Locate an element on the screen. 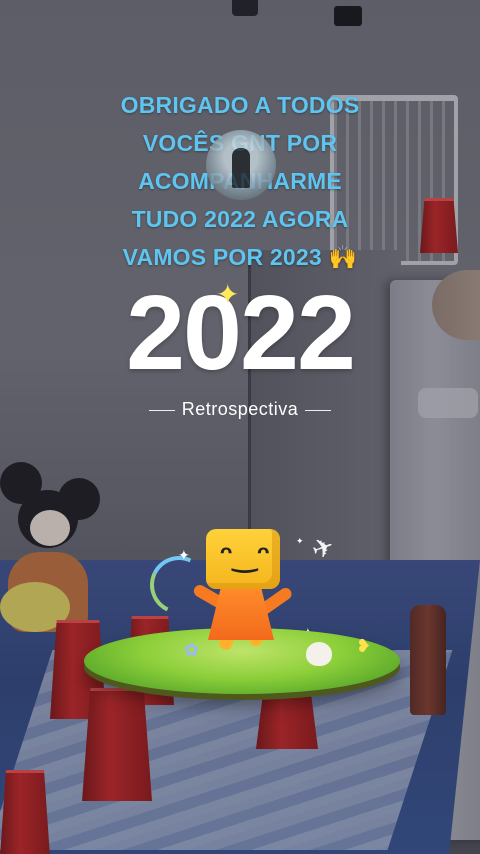 Image resolution: width=480 pixels, height=854 pixels. caption-line: TUDO 2022 AGORA is located at coordinates (240, 219).